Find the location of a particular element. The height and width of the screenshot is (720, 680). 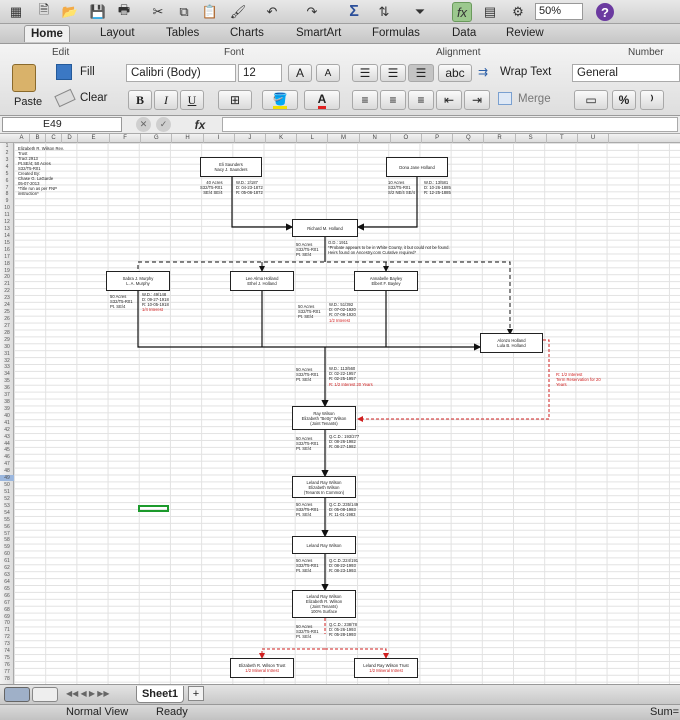

font-color-label: A is located at coordinates (322, 100).